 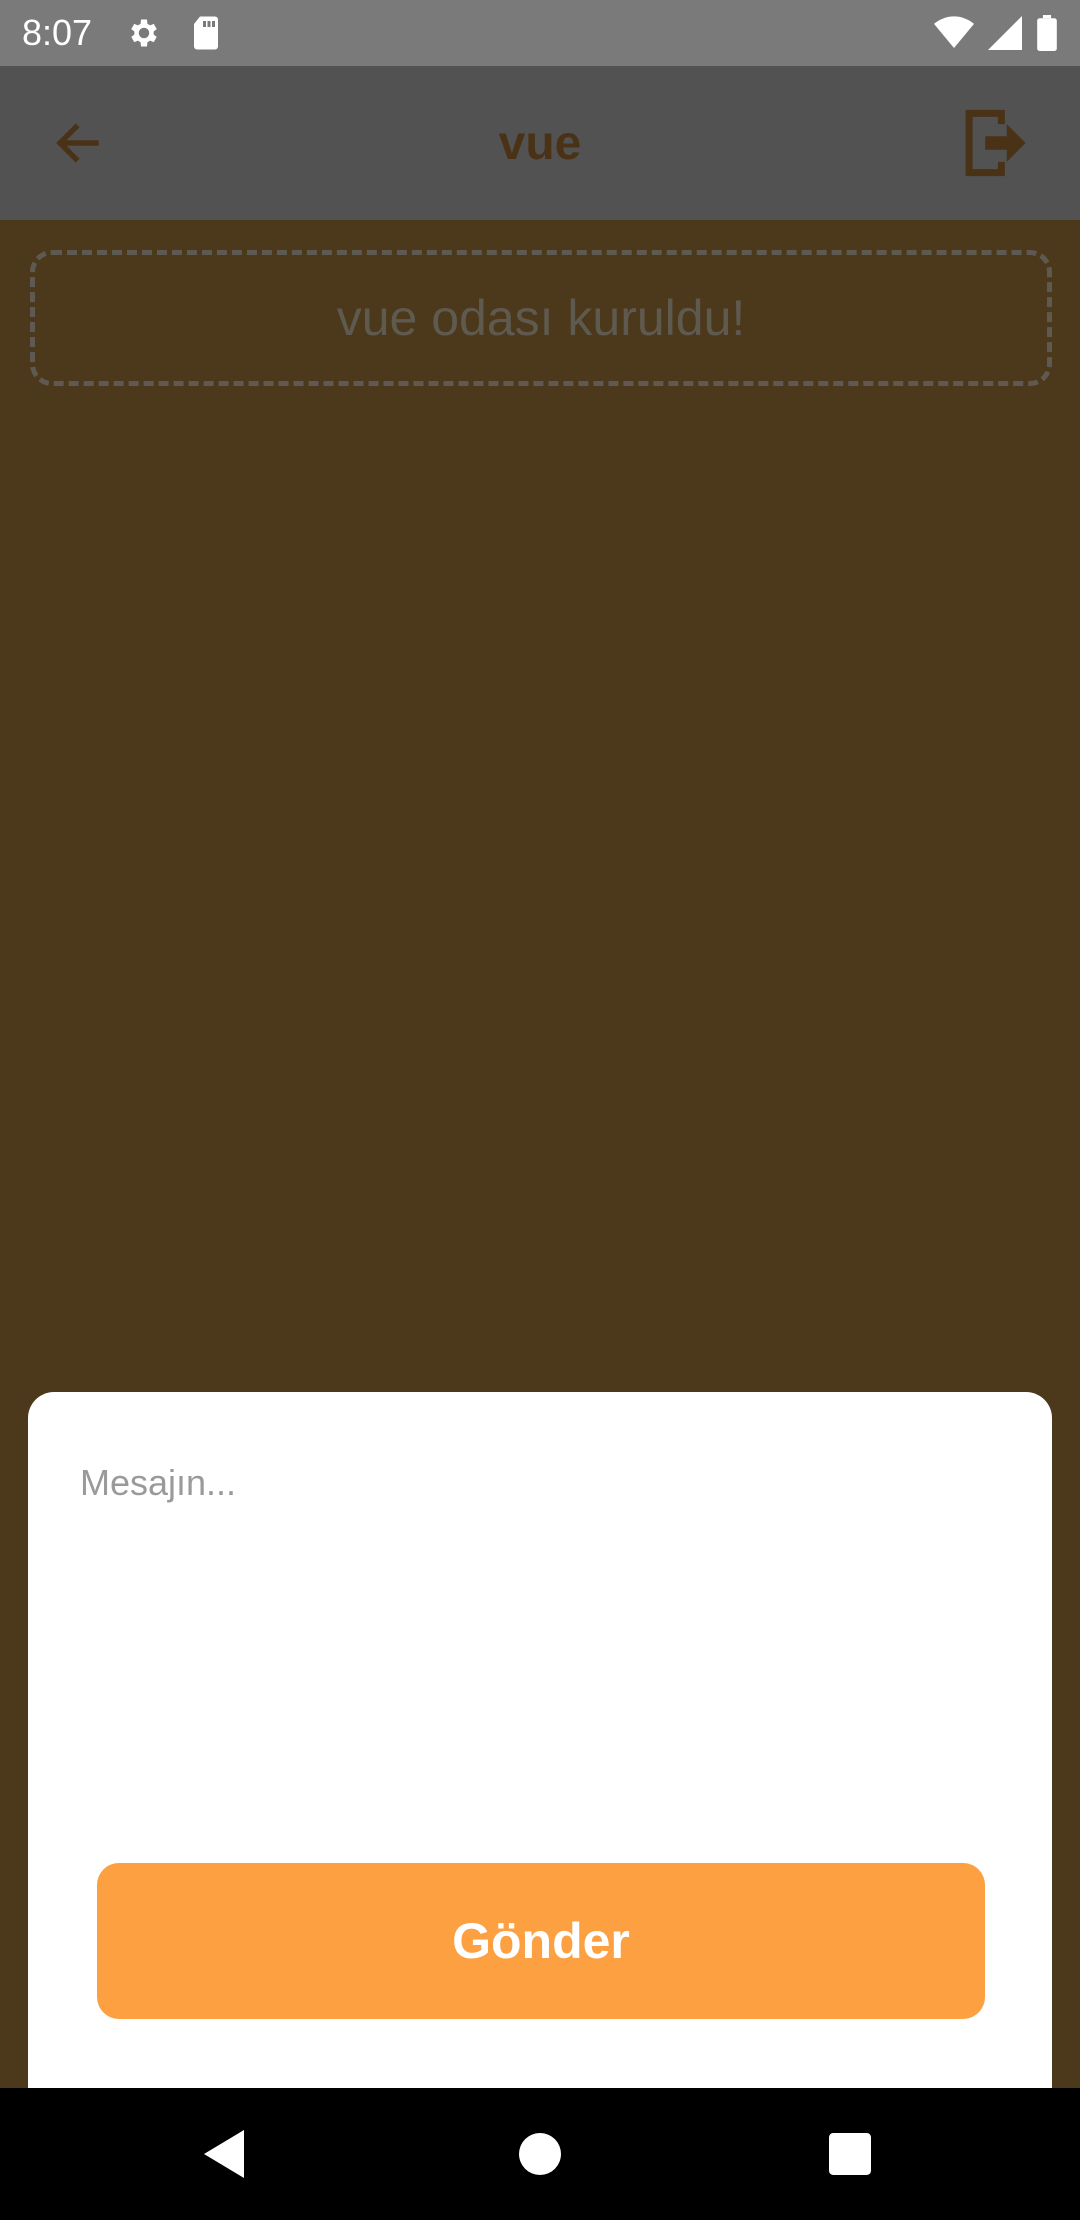 I want to click on send-button-label: Gönder, so click(x=541, y=1941).